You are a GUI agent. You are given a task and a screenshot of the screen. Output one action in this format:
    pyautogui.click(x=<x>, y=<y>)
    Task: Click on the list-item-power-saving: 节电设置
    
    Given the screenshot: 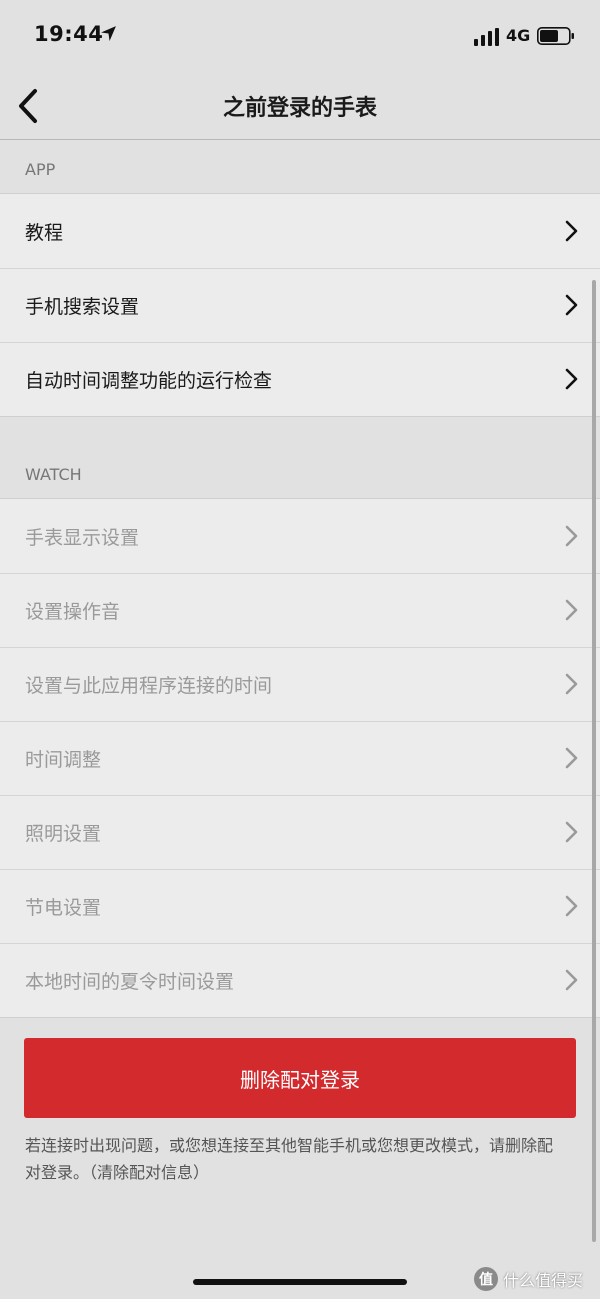 What is the action you would take?
    pyautogui.click(x=300, y=906)
    